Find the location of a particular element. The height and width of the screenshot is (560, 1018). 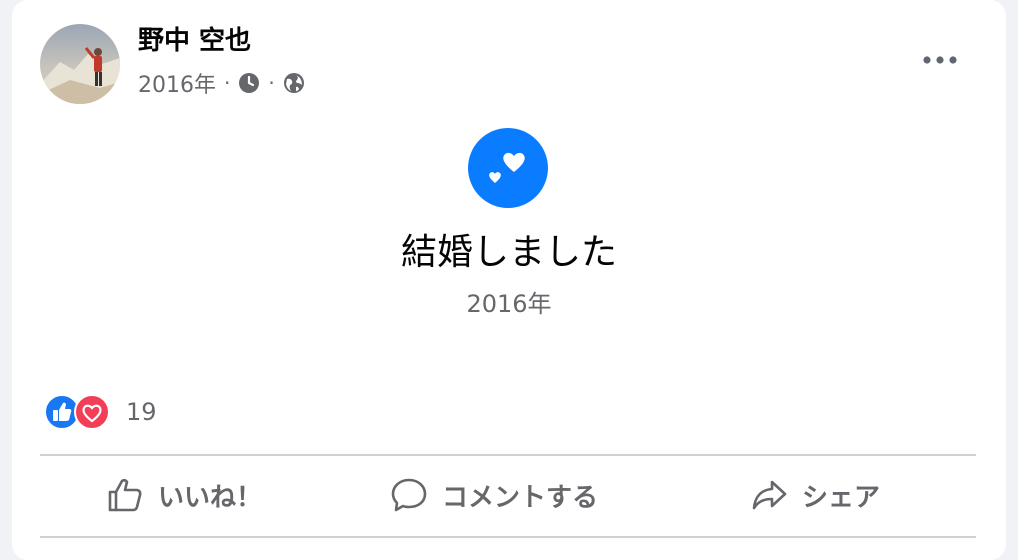

share-button: シェア is located at coordinates (815, 495).